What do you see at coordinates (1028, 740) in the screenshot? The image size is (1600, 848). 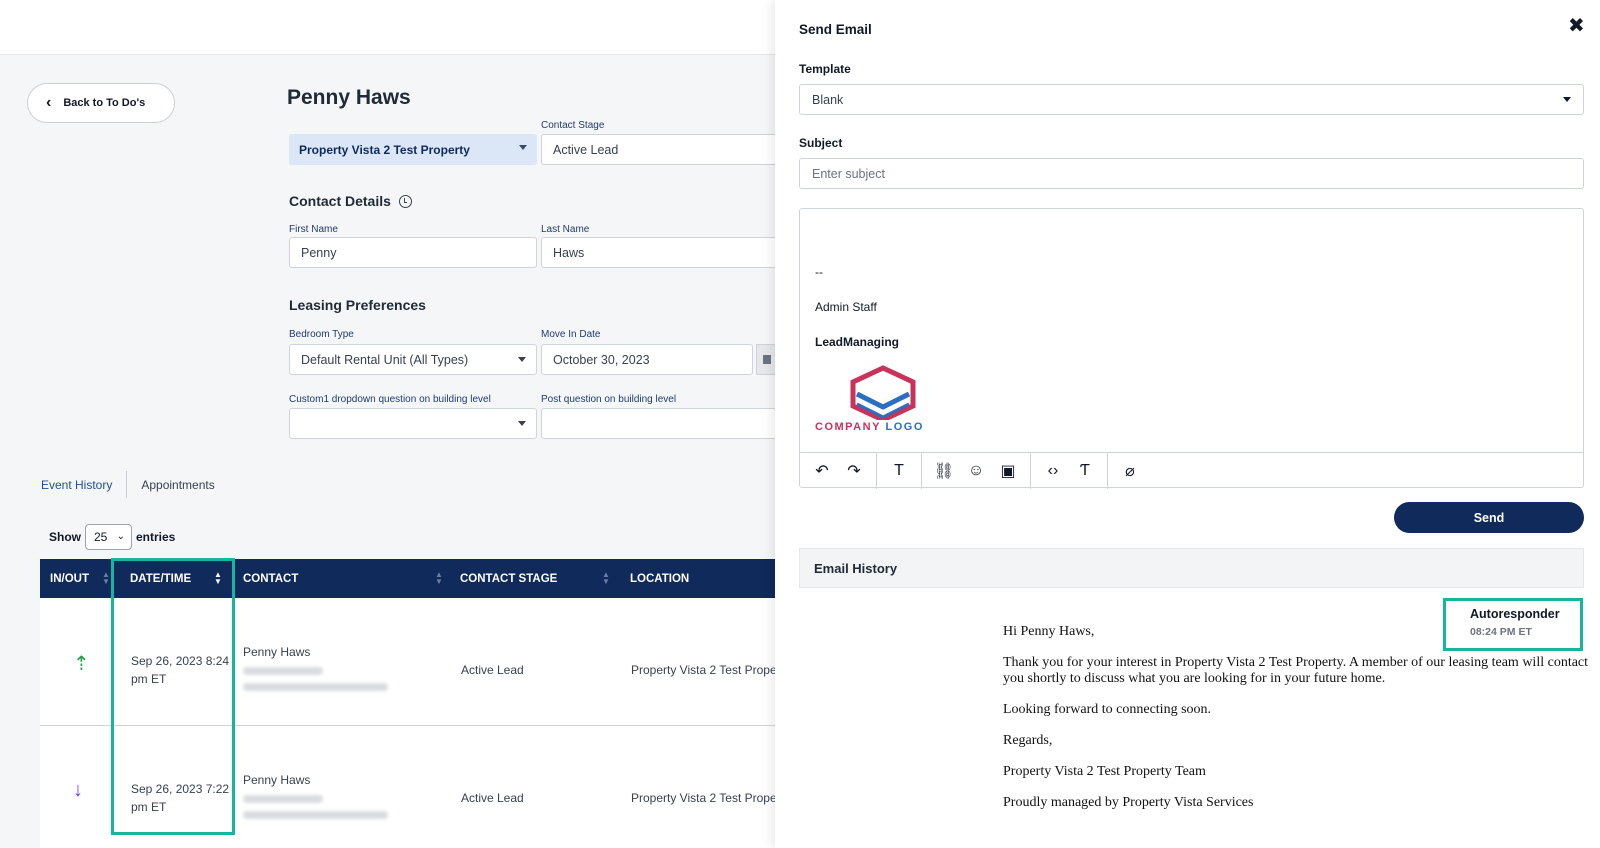 I see `email-line: Regards,` at bounding box center [1028, 740].